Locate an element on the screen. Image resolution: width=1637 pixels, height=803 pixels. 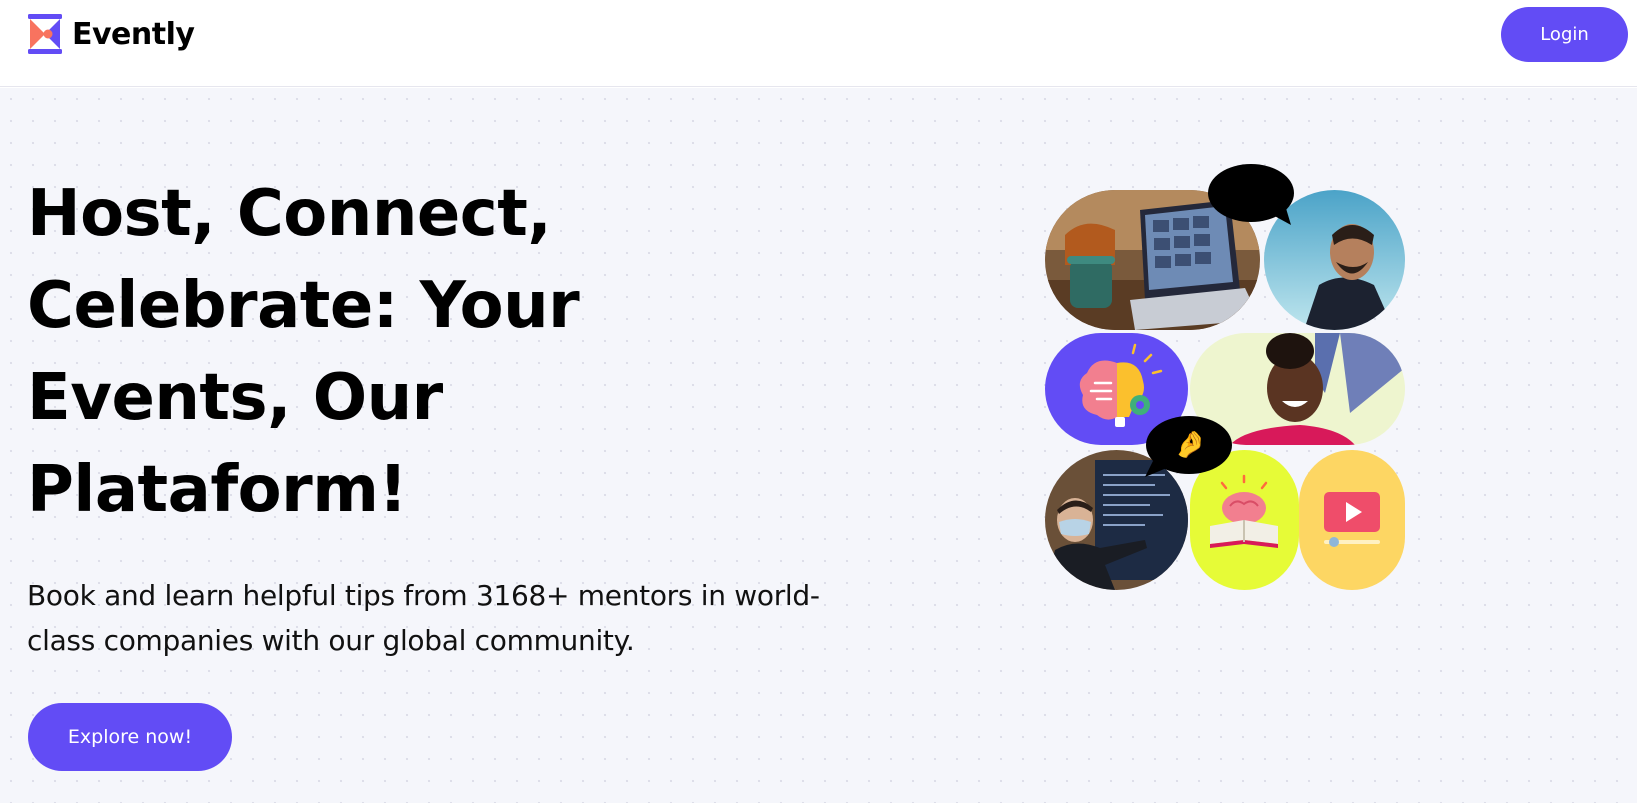
login-button: Login is located at coordinates (1564, 34).